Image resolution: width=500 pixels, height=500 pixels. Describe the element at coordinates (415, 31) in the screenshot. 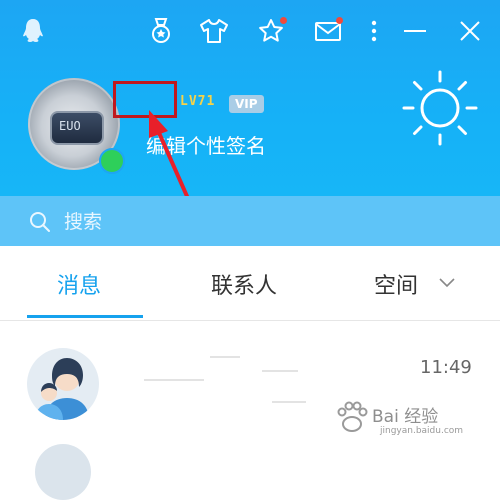

I see `minimize-icon` at that location.